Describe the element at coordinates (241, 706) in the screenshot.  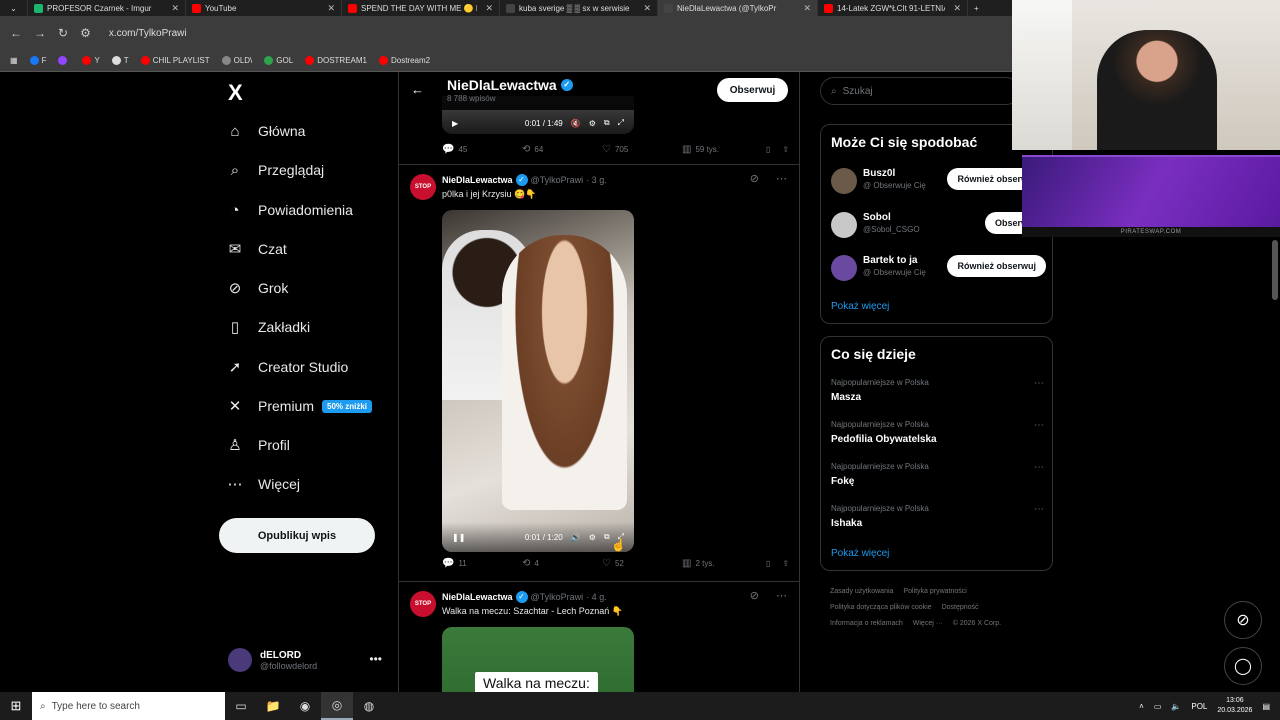
I see `task-view-icon: ▭` at that location.